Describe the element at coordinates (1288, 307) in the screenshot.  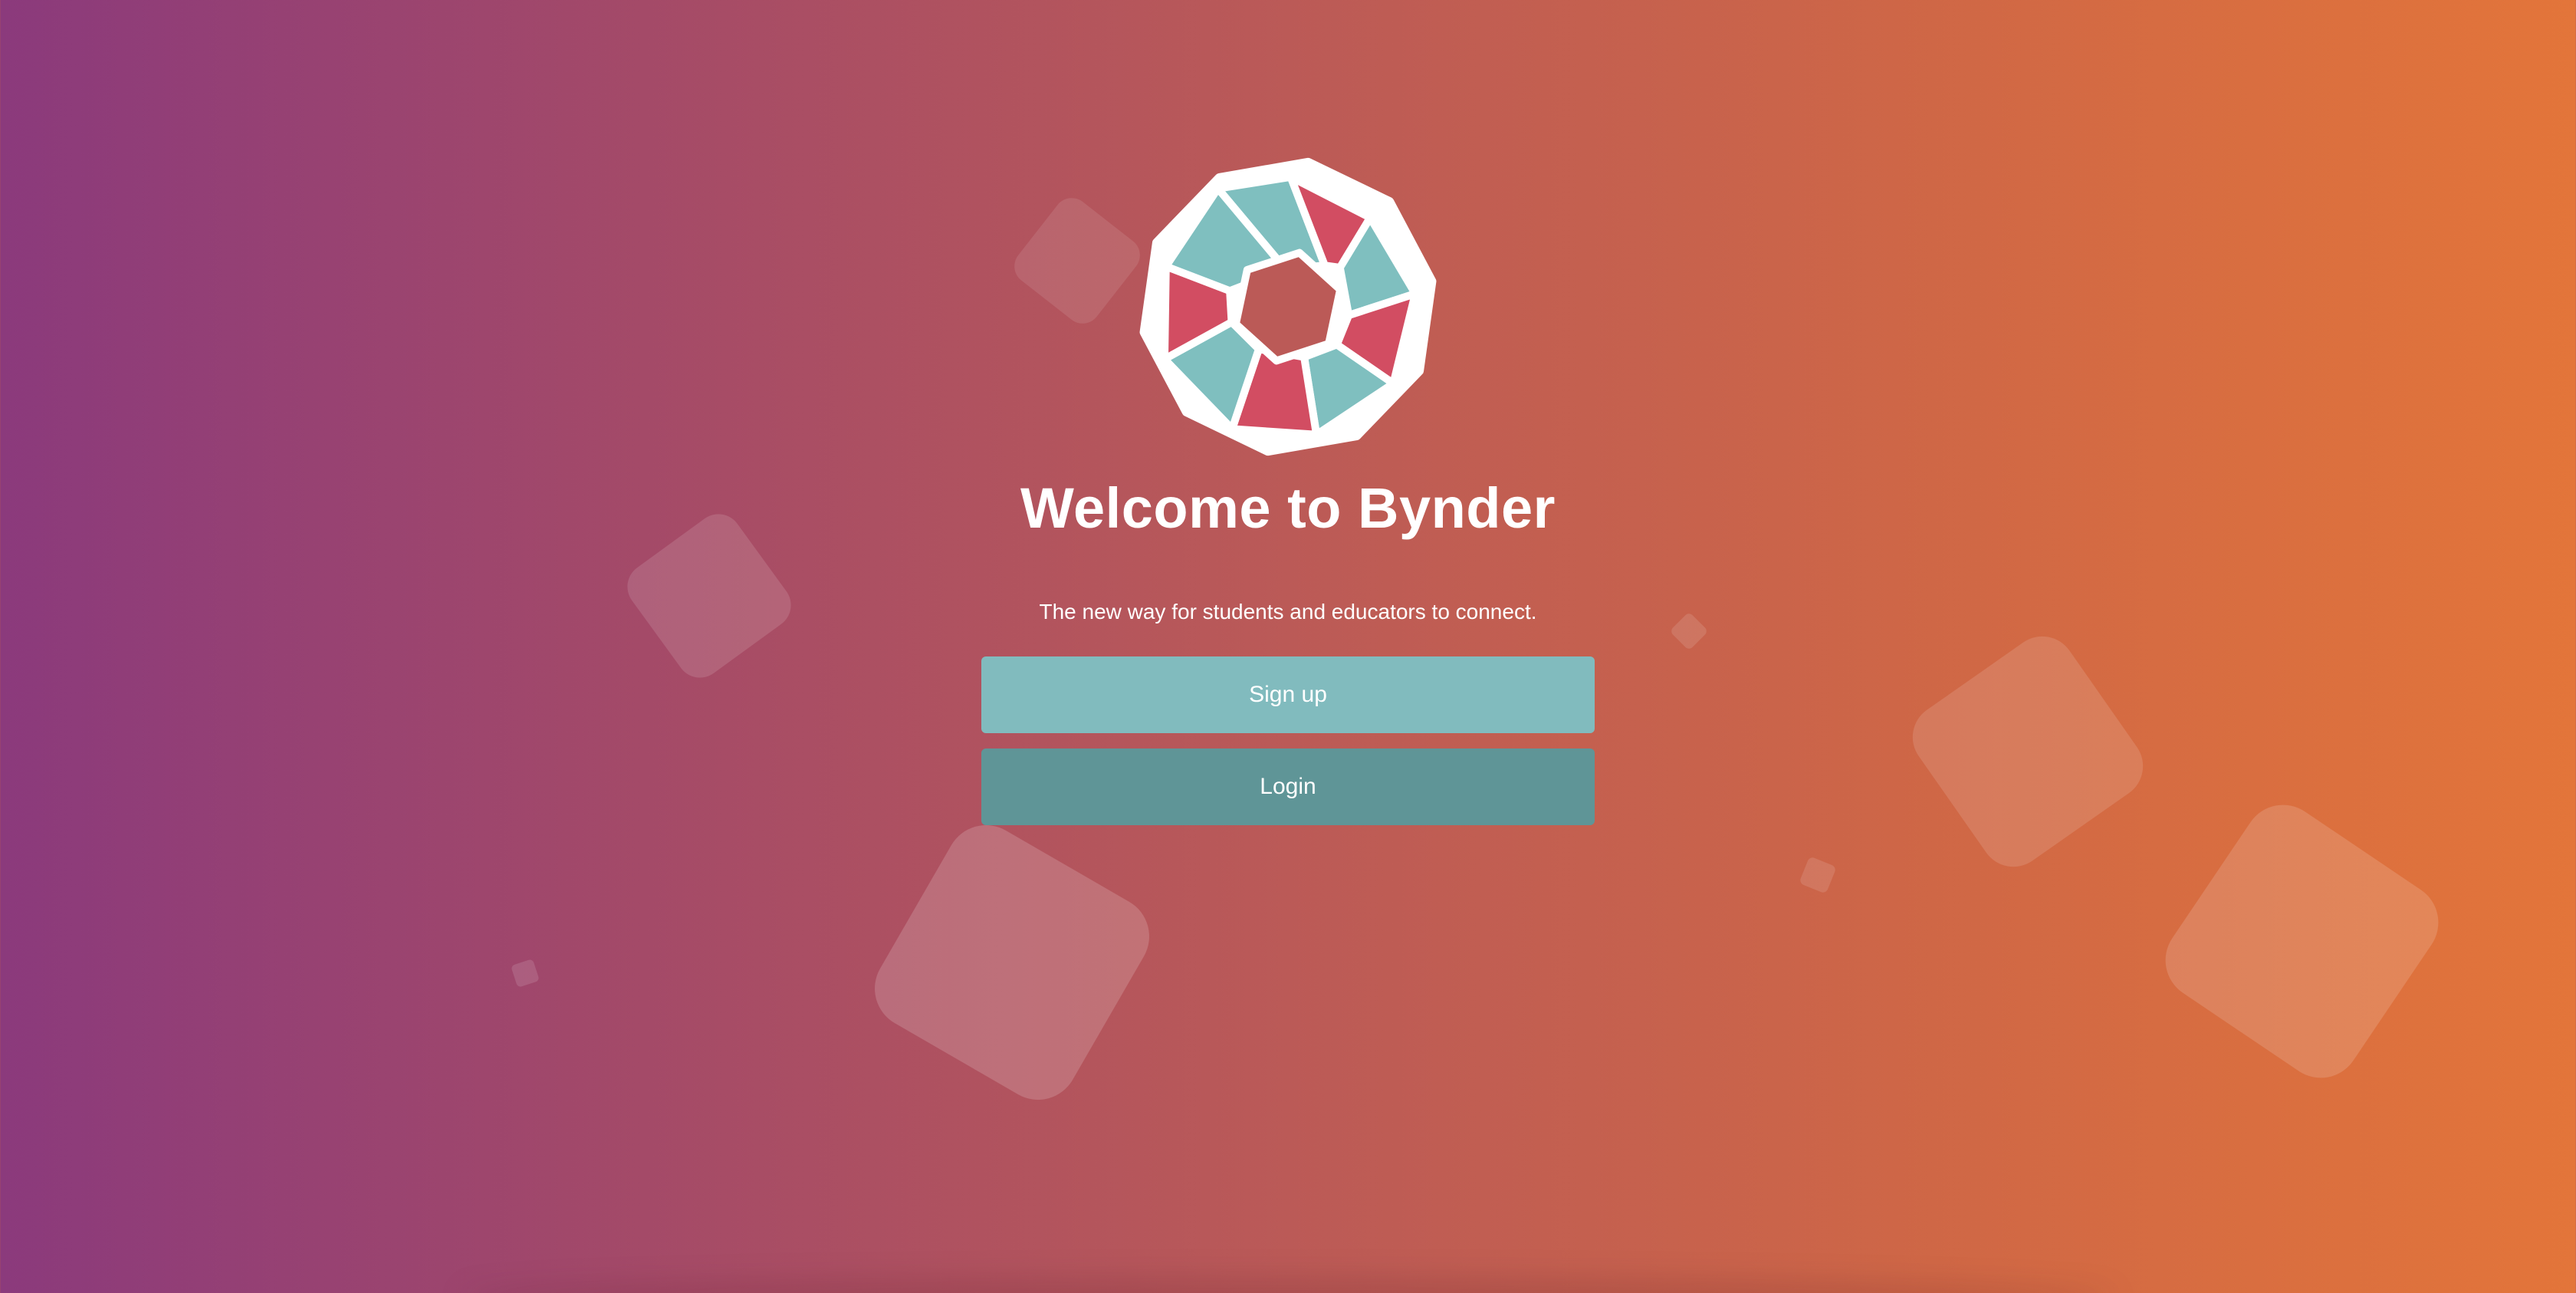
I see `bynder-logo-icon` at that location.